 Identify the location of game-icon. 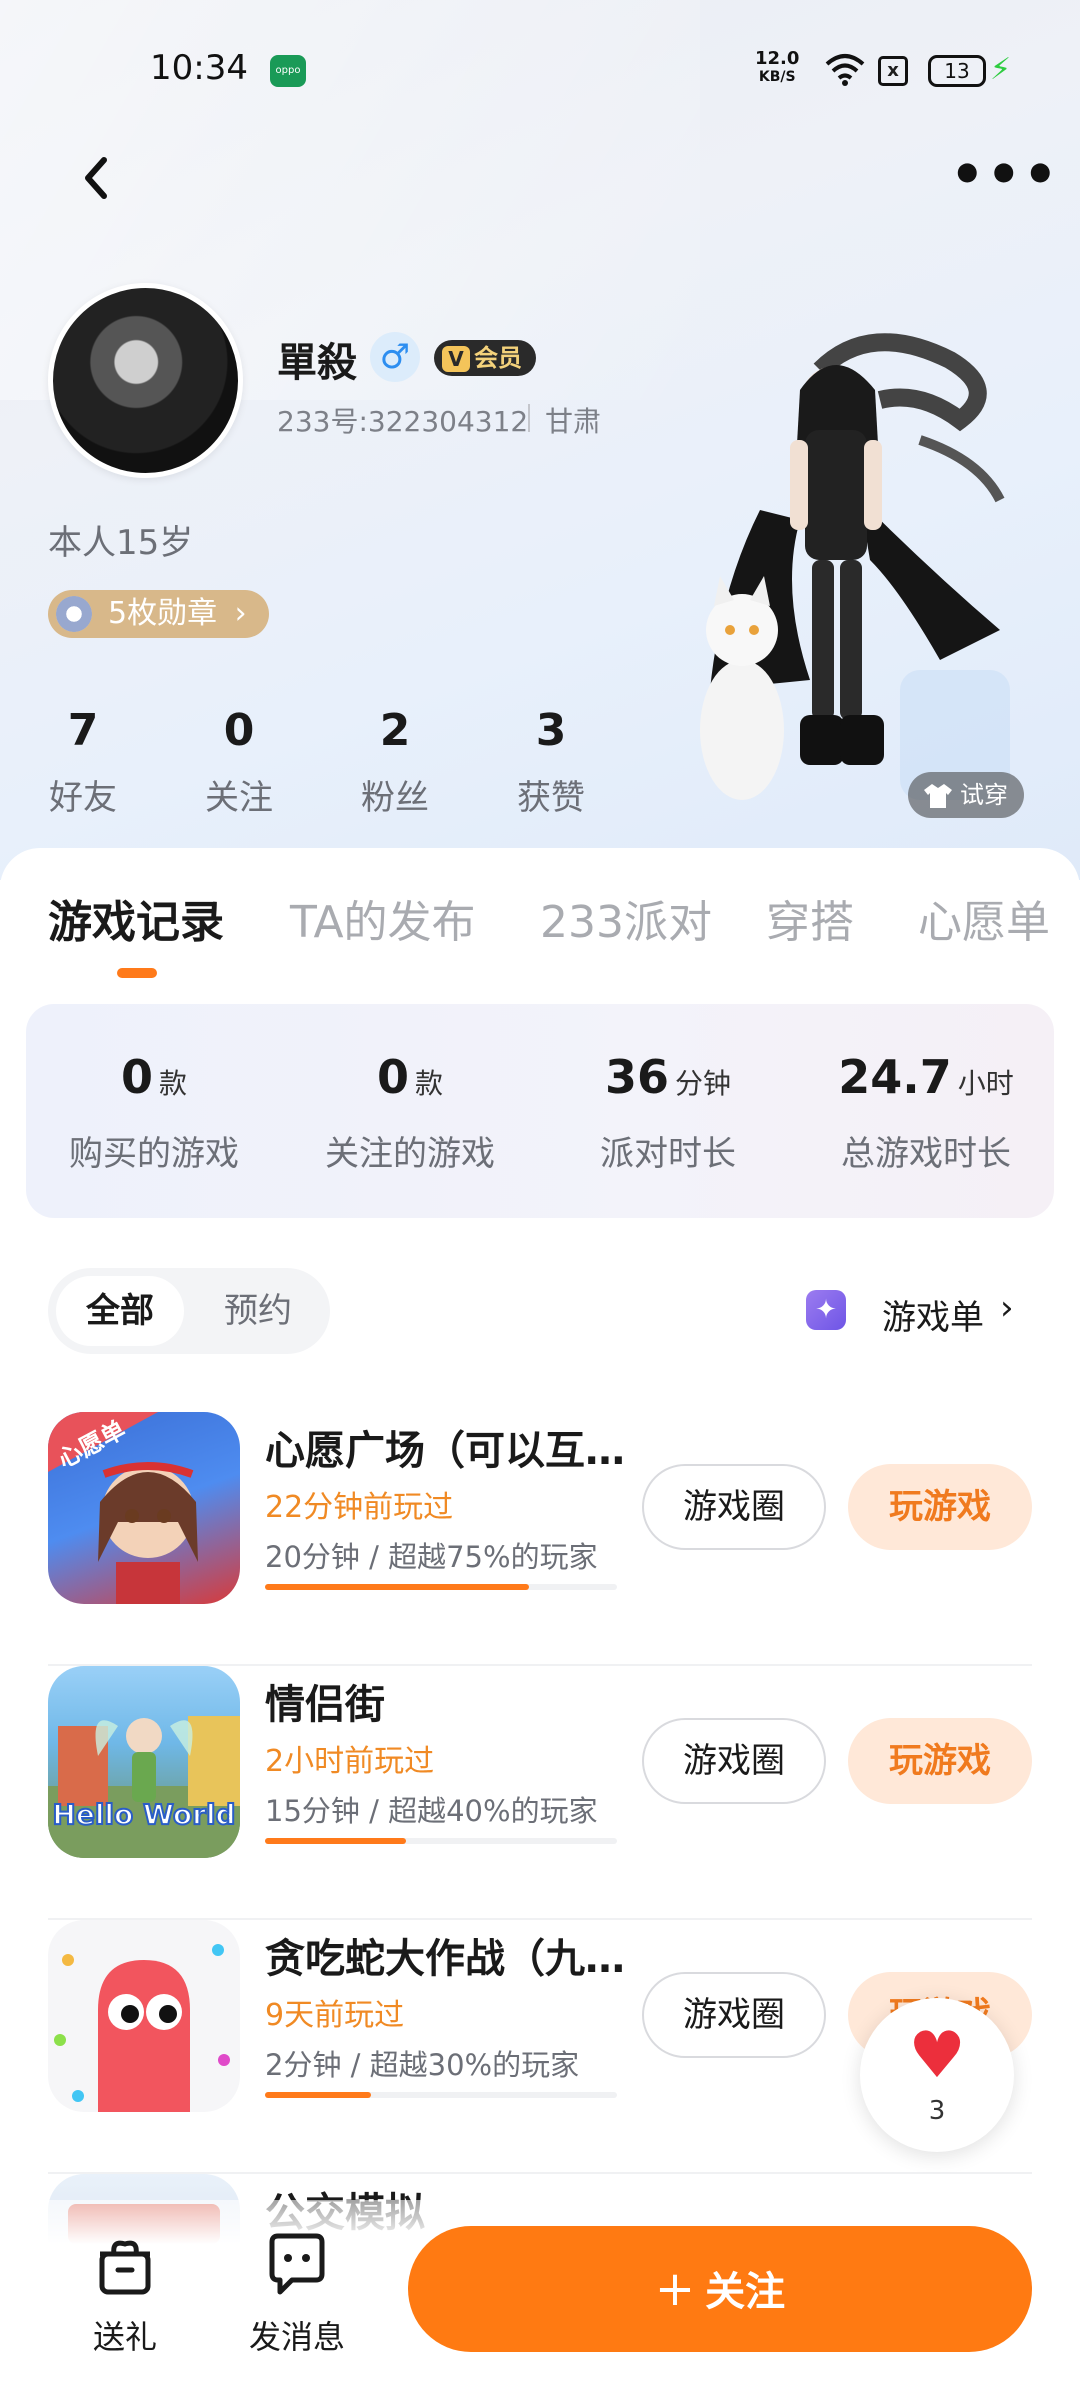
(144, 2016).